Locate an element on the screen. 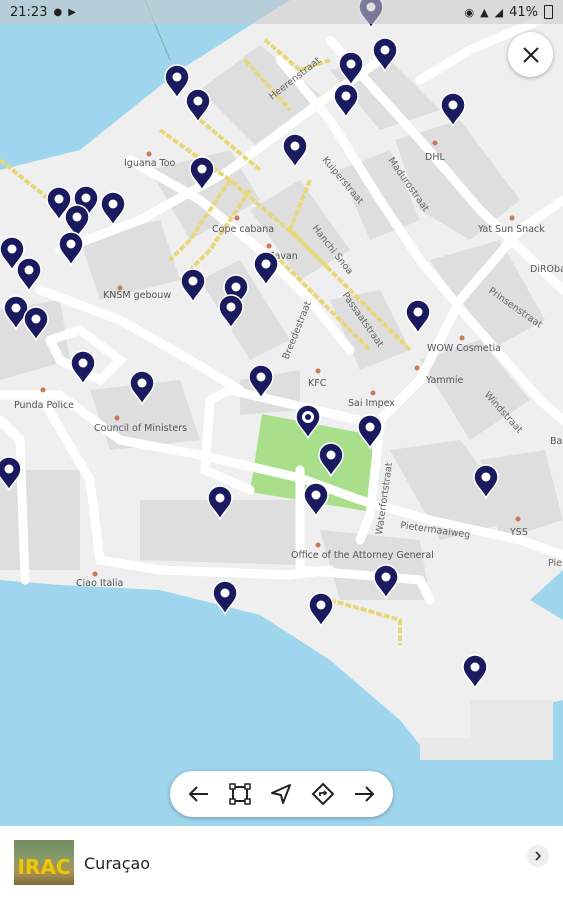  place-label: WOW Cosmetia is located at coordinates (464, 348).